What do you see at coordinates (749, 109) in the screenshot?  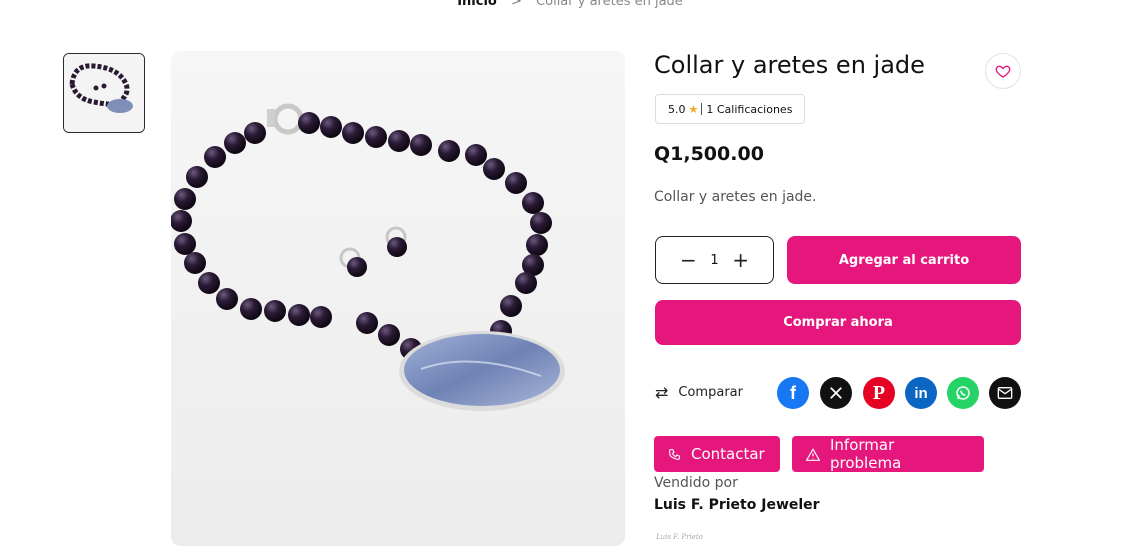 I see `rating-count: 1 Calificaciones` at bounding box center [749, 109].